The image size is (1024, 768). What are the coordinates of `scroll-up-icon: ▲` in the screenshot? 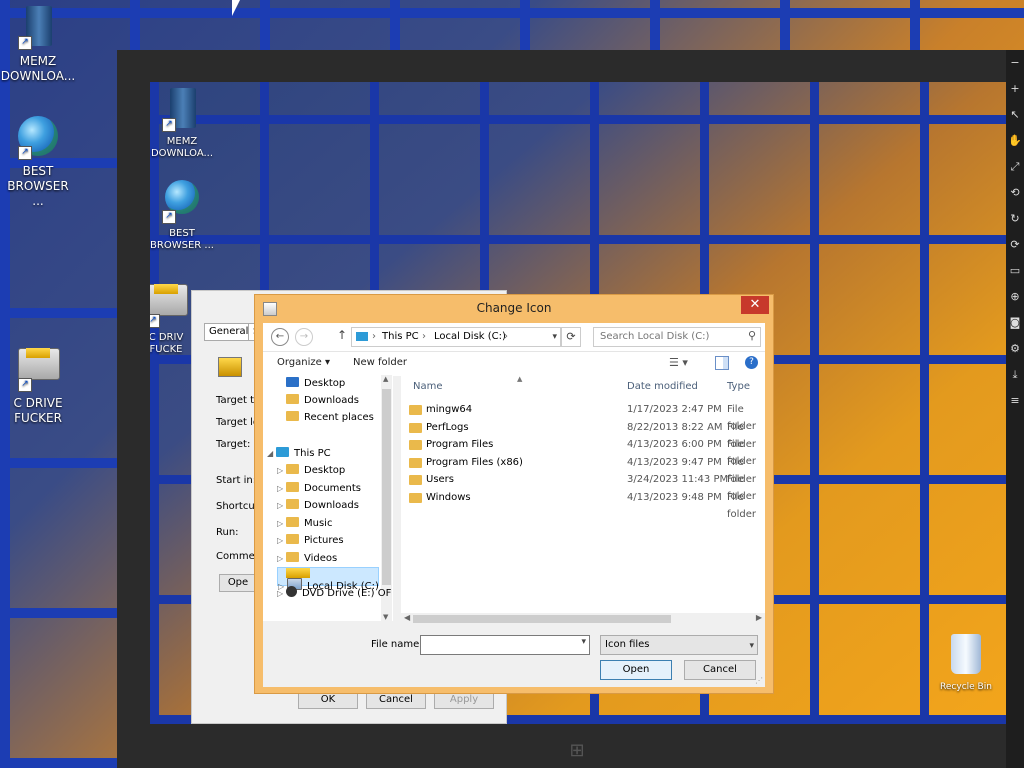 It's located at (385, 379).